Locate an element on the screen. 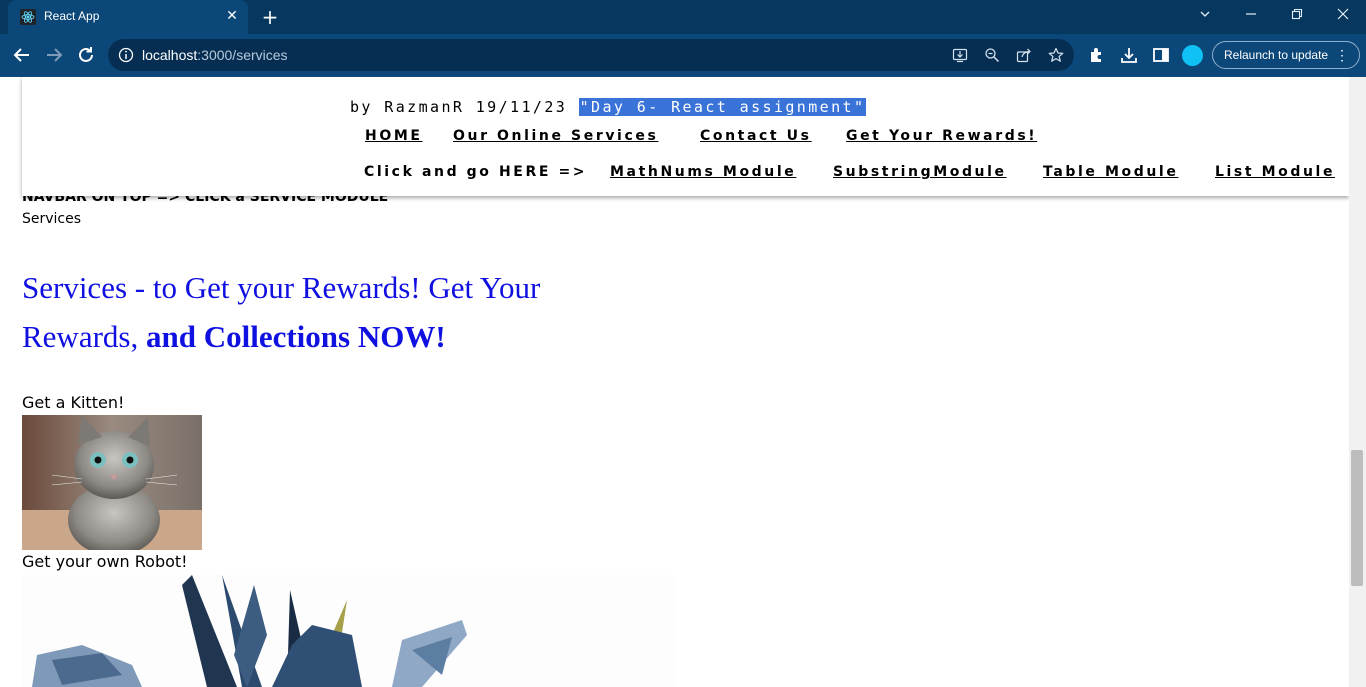 The height and width of the screenshot is (687, 1366). relaunch-to-update-button: Relaunch to update ⋮ is located at coordinates (1286, 55).